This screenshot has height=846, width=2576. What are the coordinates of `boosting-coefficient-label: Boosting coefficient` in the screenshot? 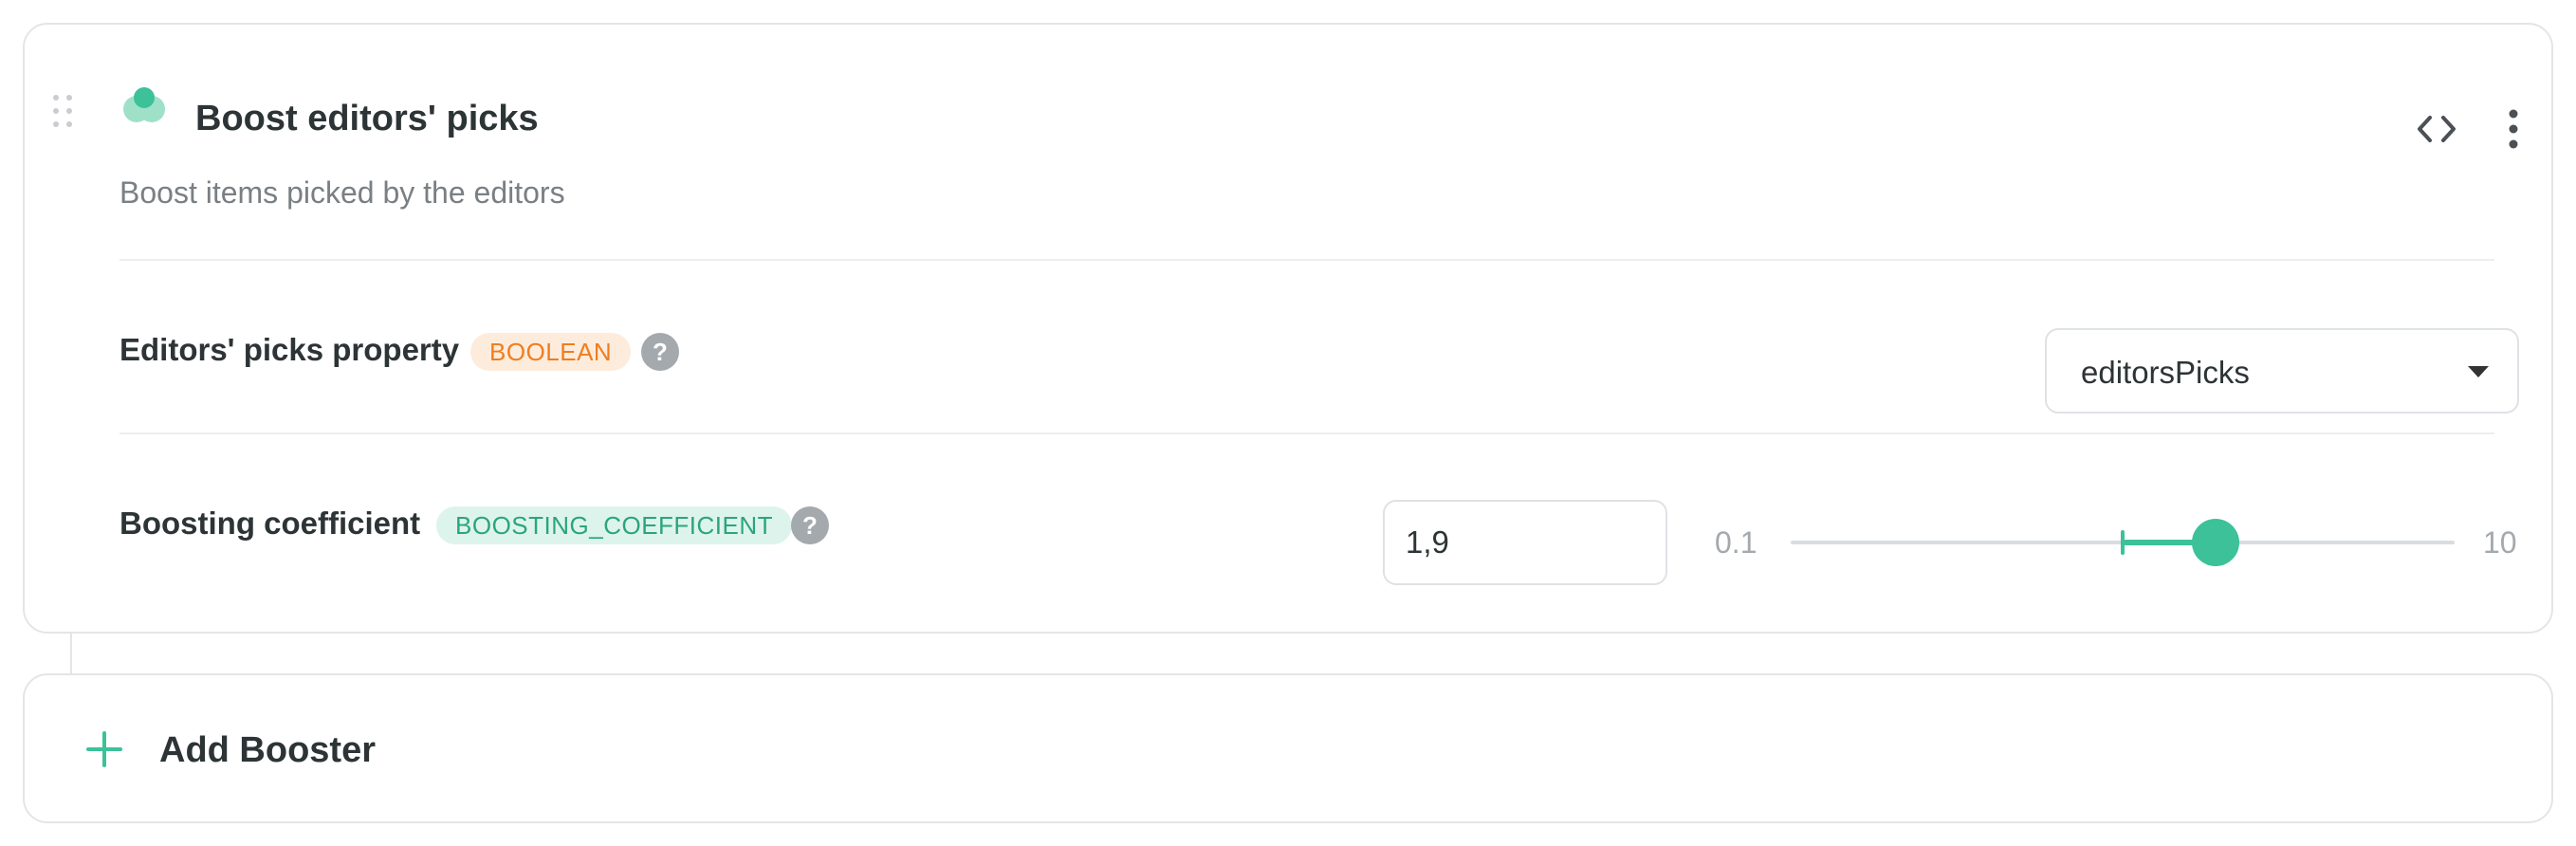 It's located at (270, 523).